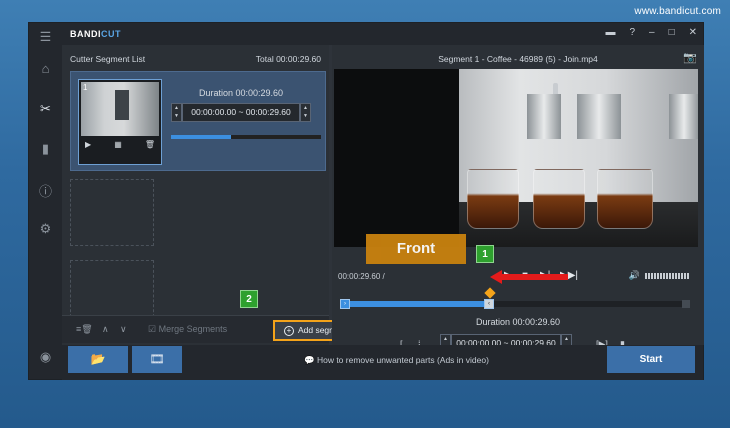 Image resolution: width=730 pixels, height=428 pixels. Describe the element at coordinates (123, 329) in the screenshot. I see `move-down-icon: ∨` at that location.